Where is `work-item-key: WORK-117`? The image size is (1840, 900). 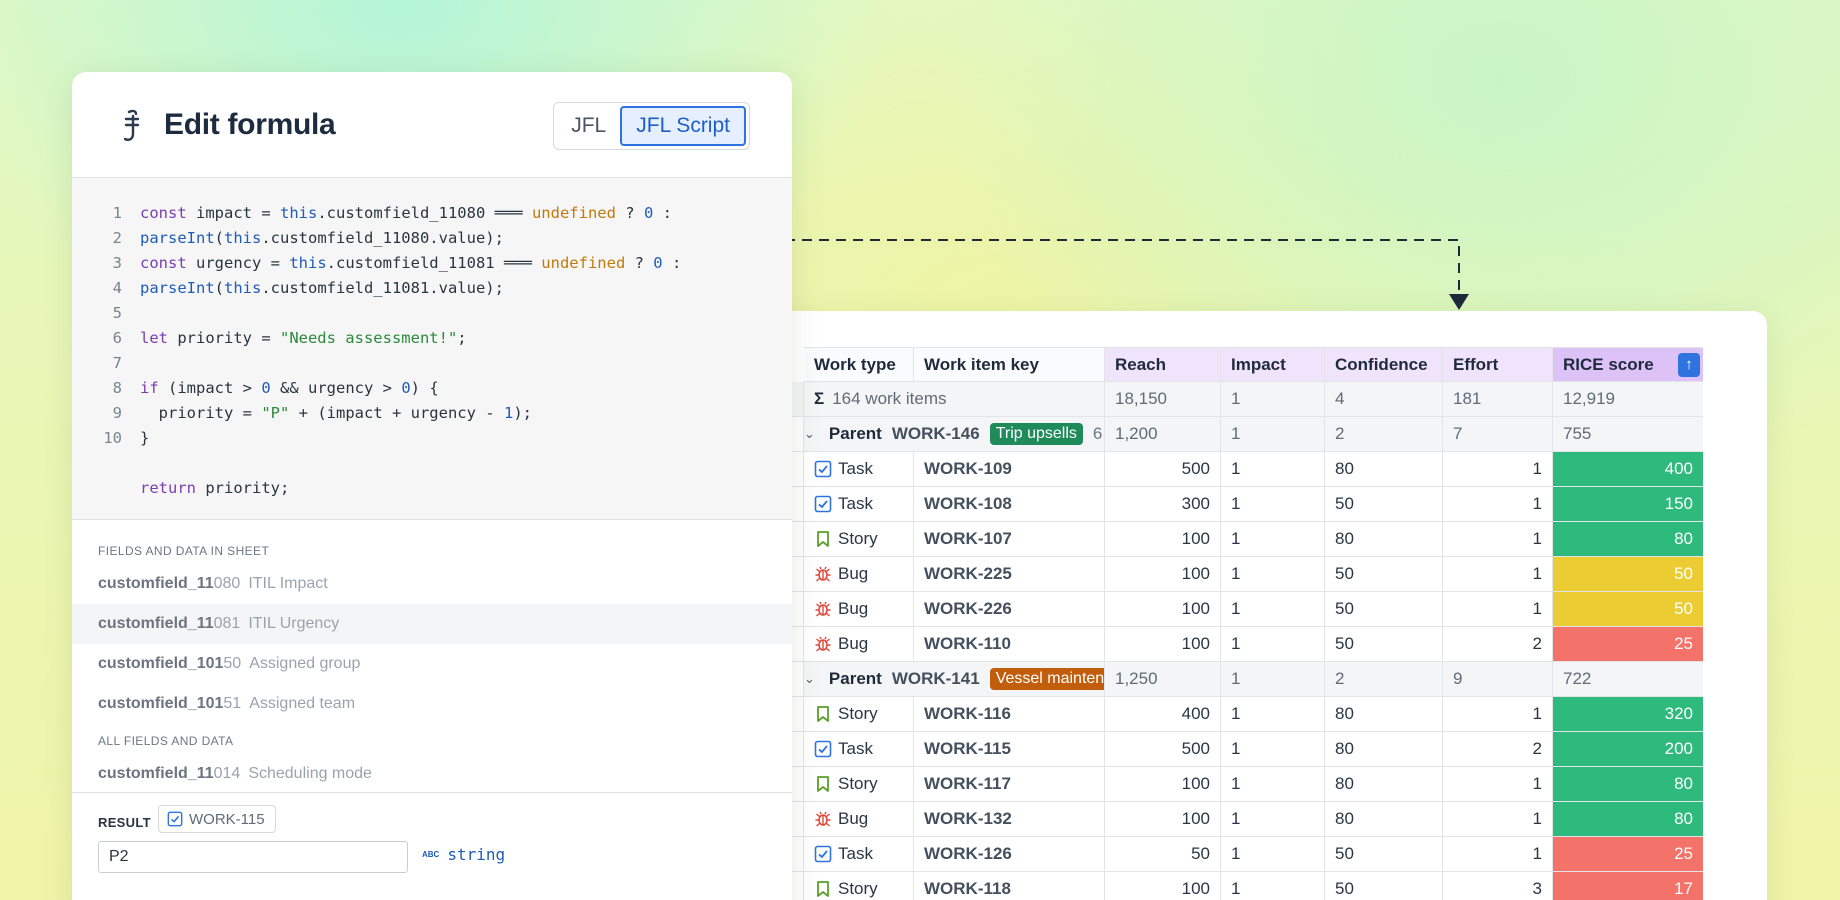 work-item-key: WORK-117 is located at coordinates (967, 784).